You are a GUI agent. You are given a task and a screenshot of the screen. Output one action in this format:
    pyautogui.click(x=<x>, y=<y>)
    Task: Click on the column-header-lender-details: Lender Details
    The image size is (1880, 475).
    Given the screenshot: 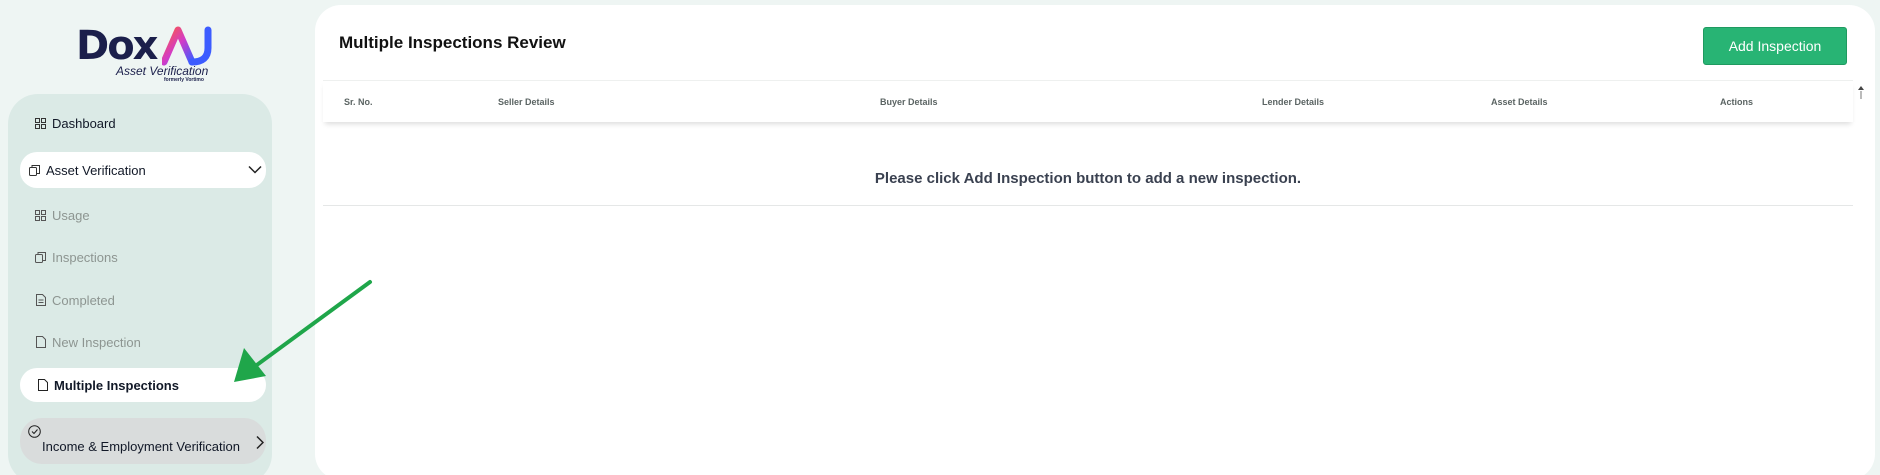 What is the action you would take?
    pyautogui.click(x=1293, y=102)
    